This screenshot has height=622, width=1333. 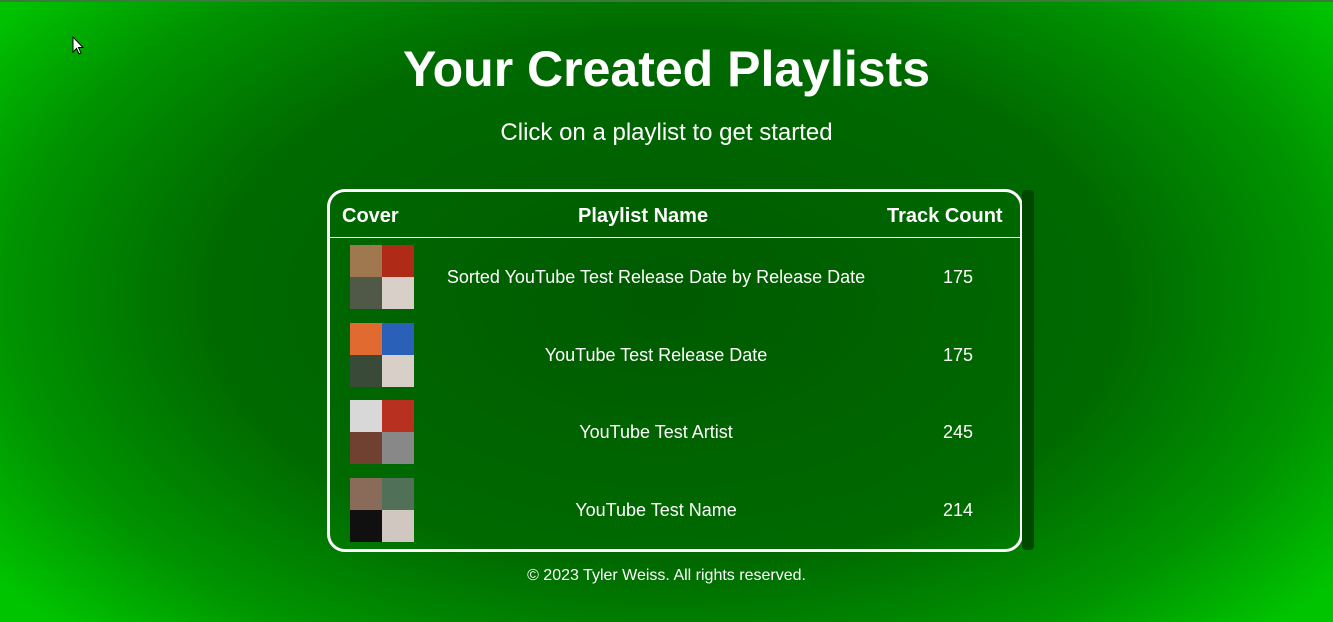 What do you see at coordinates (666, 69) in the screenshot?
I see `page-title: Your Created Playlists` at bounding box center [666, 69].